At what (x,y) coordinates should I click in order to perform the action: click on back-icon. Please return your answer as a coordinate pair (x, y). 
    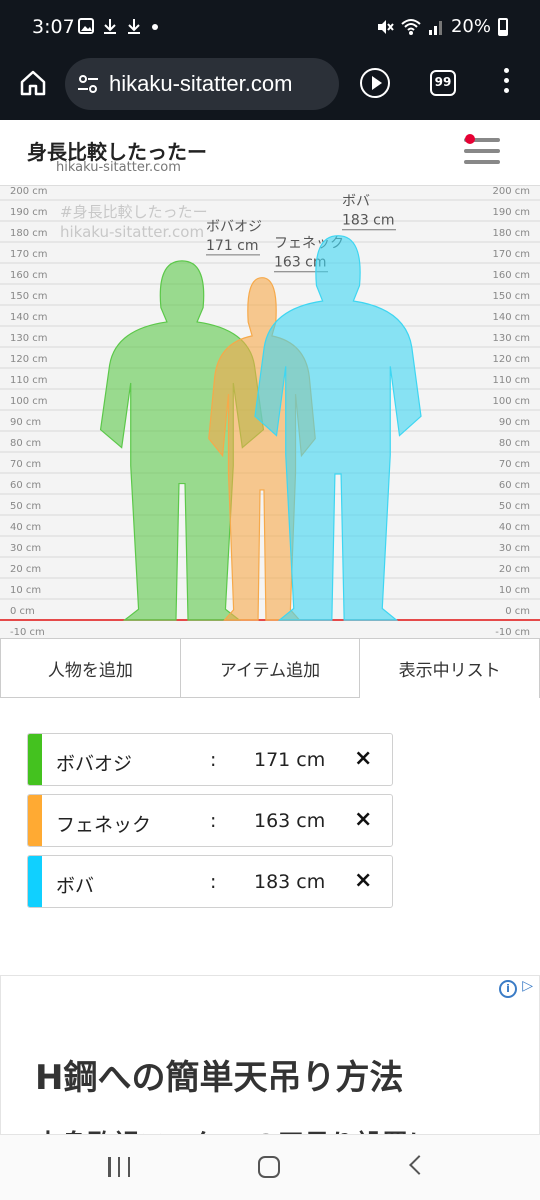
    Looking at the image, I should click on (419, 1165).